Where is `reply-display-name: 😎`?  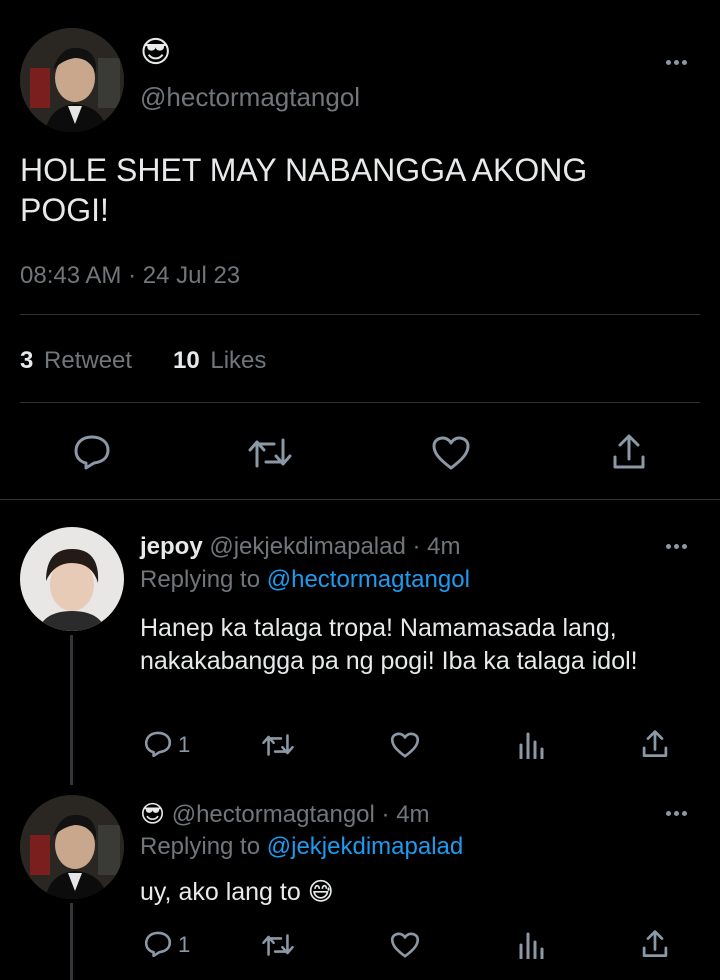
reply-display-name: 😎 is located at coordinates (152, 814).